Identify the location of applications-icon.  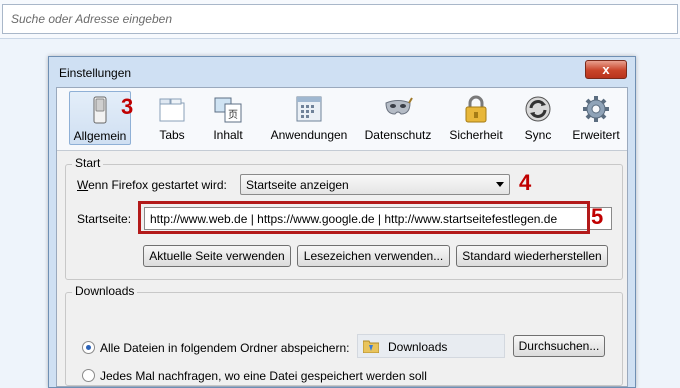
(309, 109).